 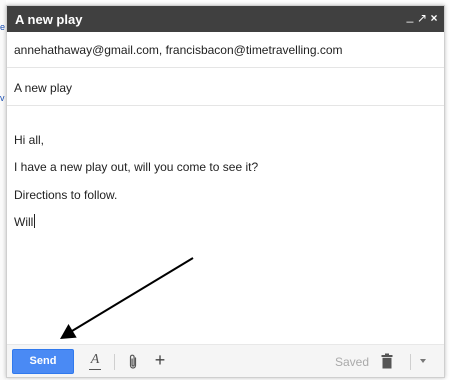 I want to click on text-cursor, so click(x=35, y=221).